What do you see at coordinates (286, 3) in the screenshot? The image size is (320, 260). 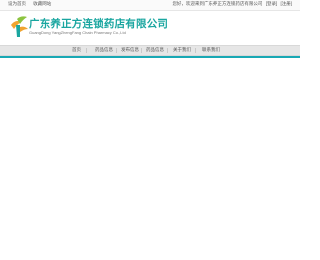 I see `register-link: [注册]` at bounding box center [286, 3].